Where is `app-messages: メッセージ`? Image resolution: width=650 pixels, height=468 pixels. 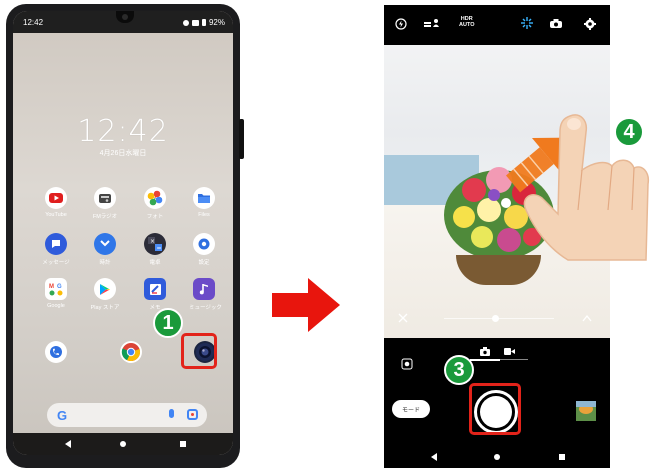
app-messages: メッセージ is located at coordinates (56, 249).